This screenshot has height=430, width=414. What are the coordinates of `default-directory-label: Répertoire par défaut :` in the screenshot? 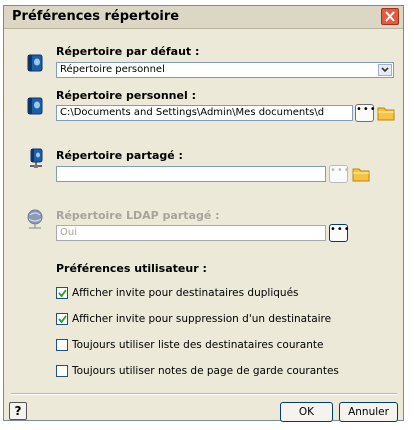 It's located at (128, 51).